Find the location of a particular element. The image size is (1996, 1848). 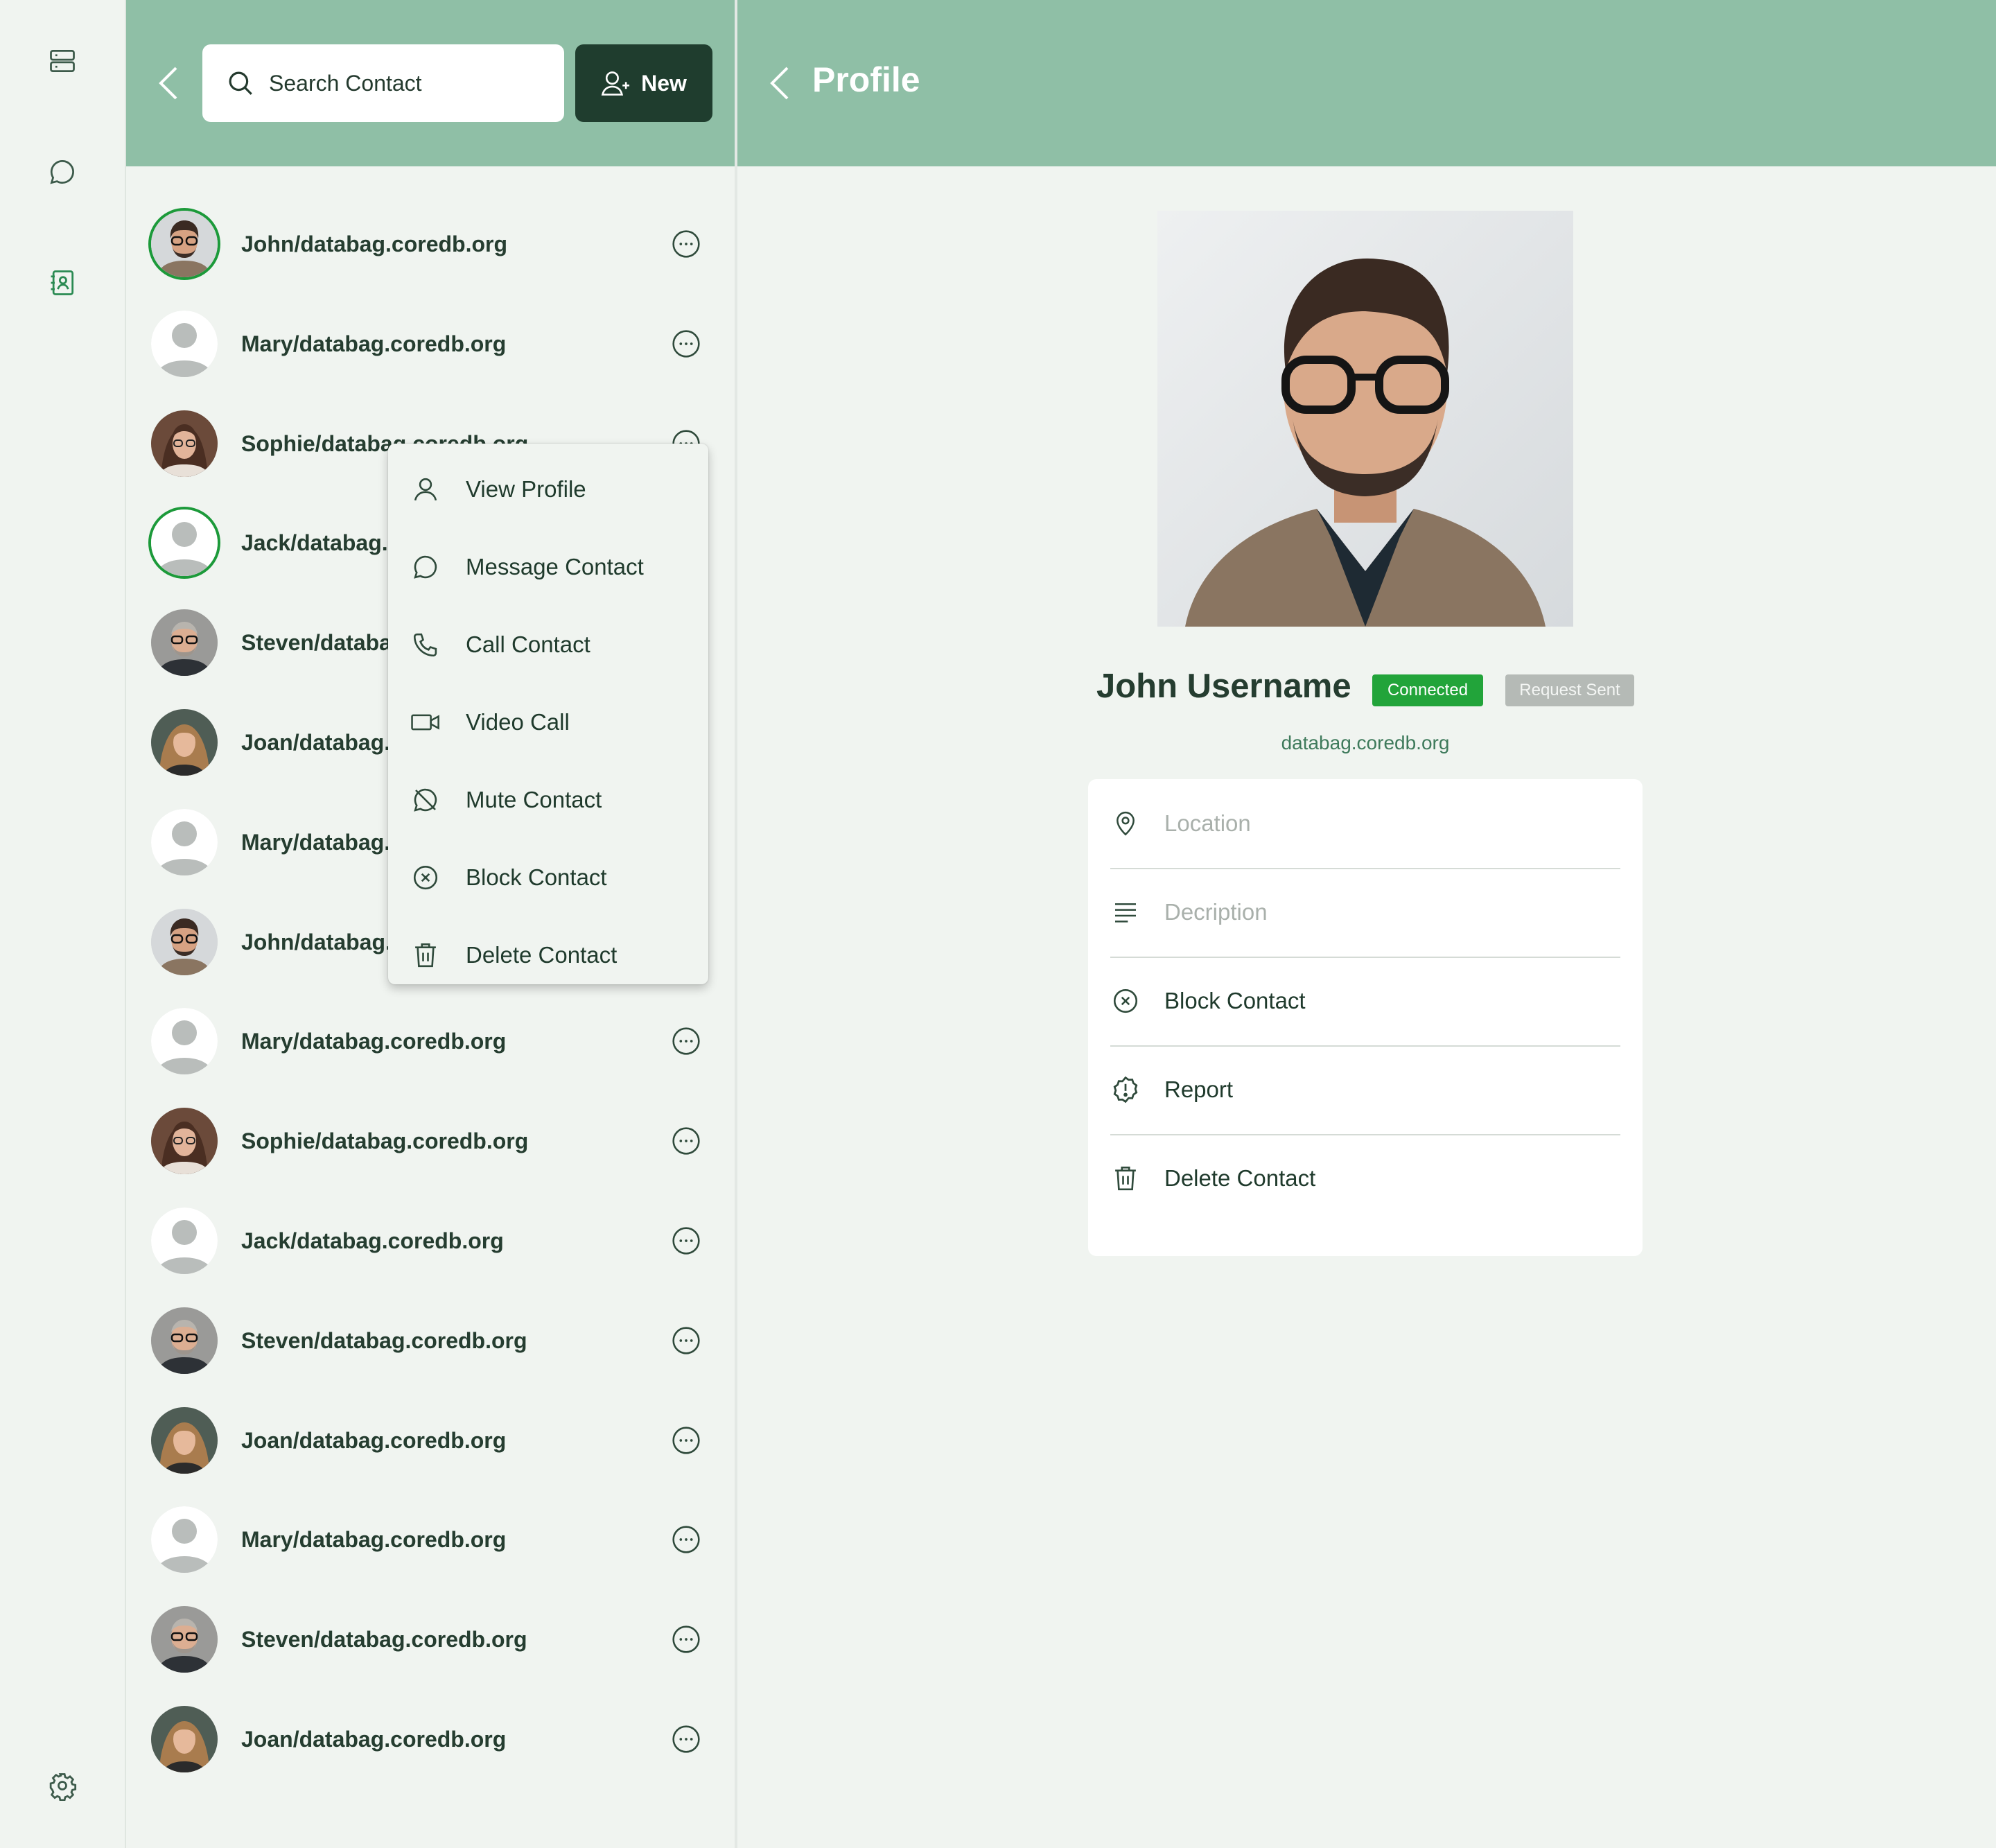

contact-row: John/databag.coredb.org is located at coordinates (435, 244).